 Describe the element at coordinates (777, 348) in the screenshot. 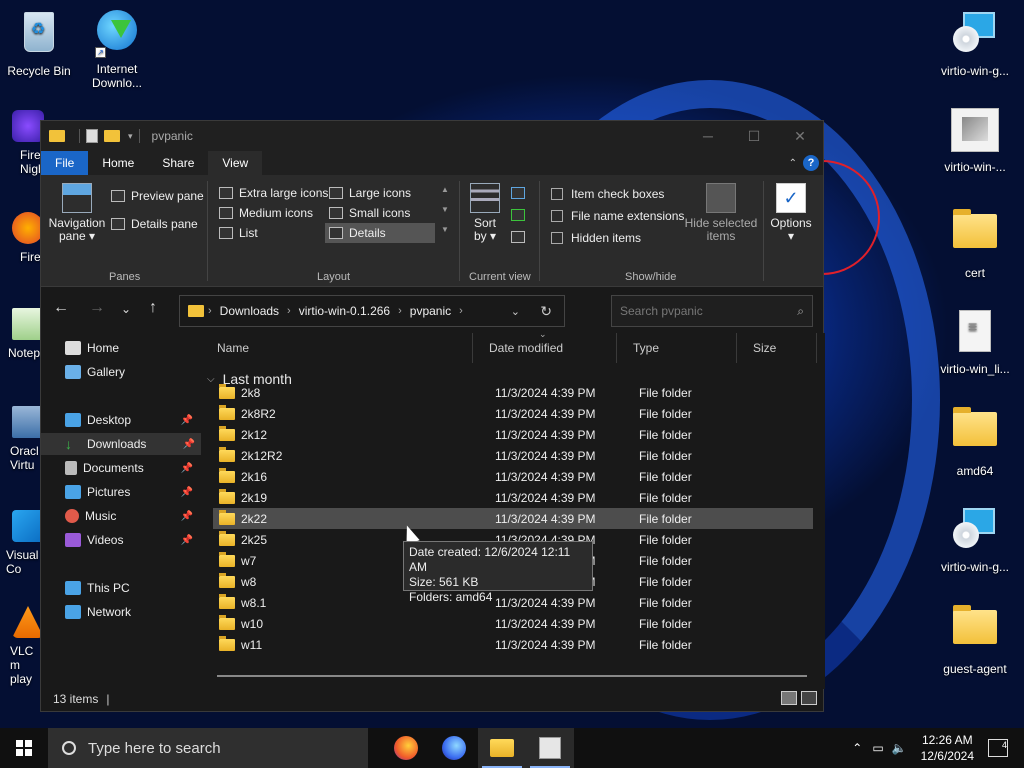

I see `column-header-size: Size` at that location.